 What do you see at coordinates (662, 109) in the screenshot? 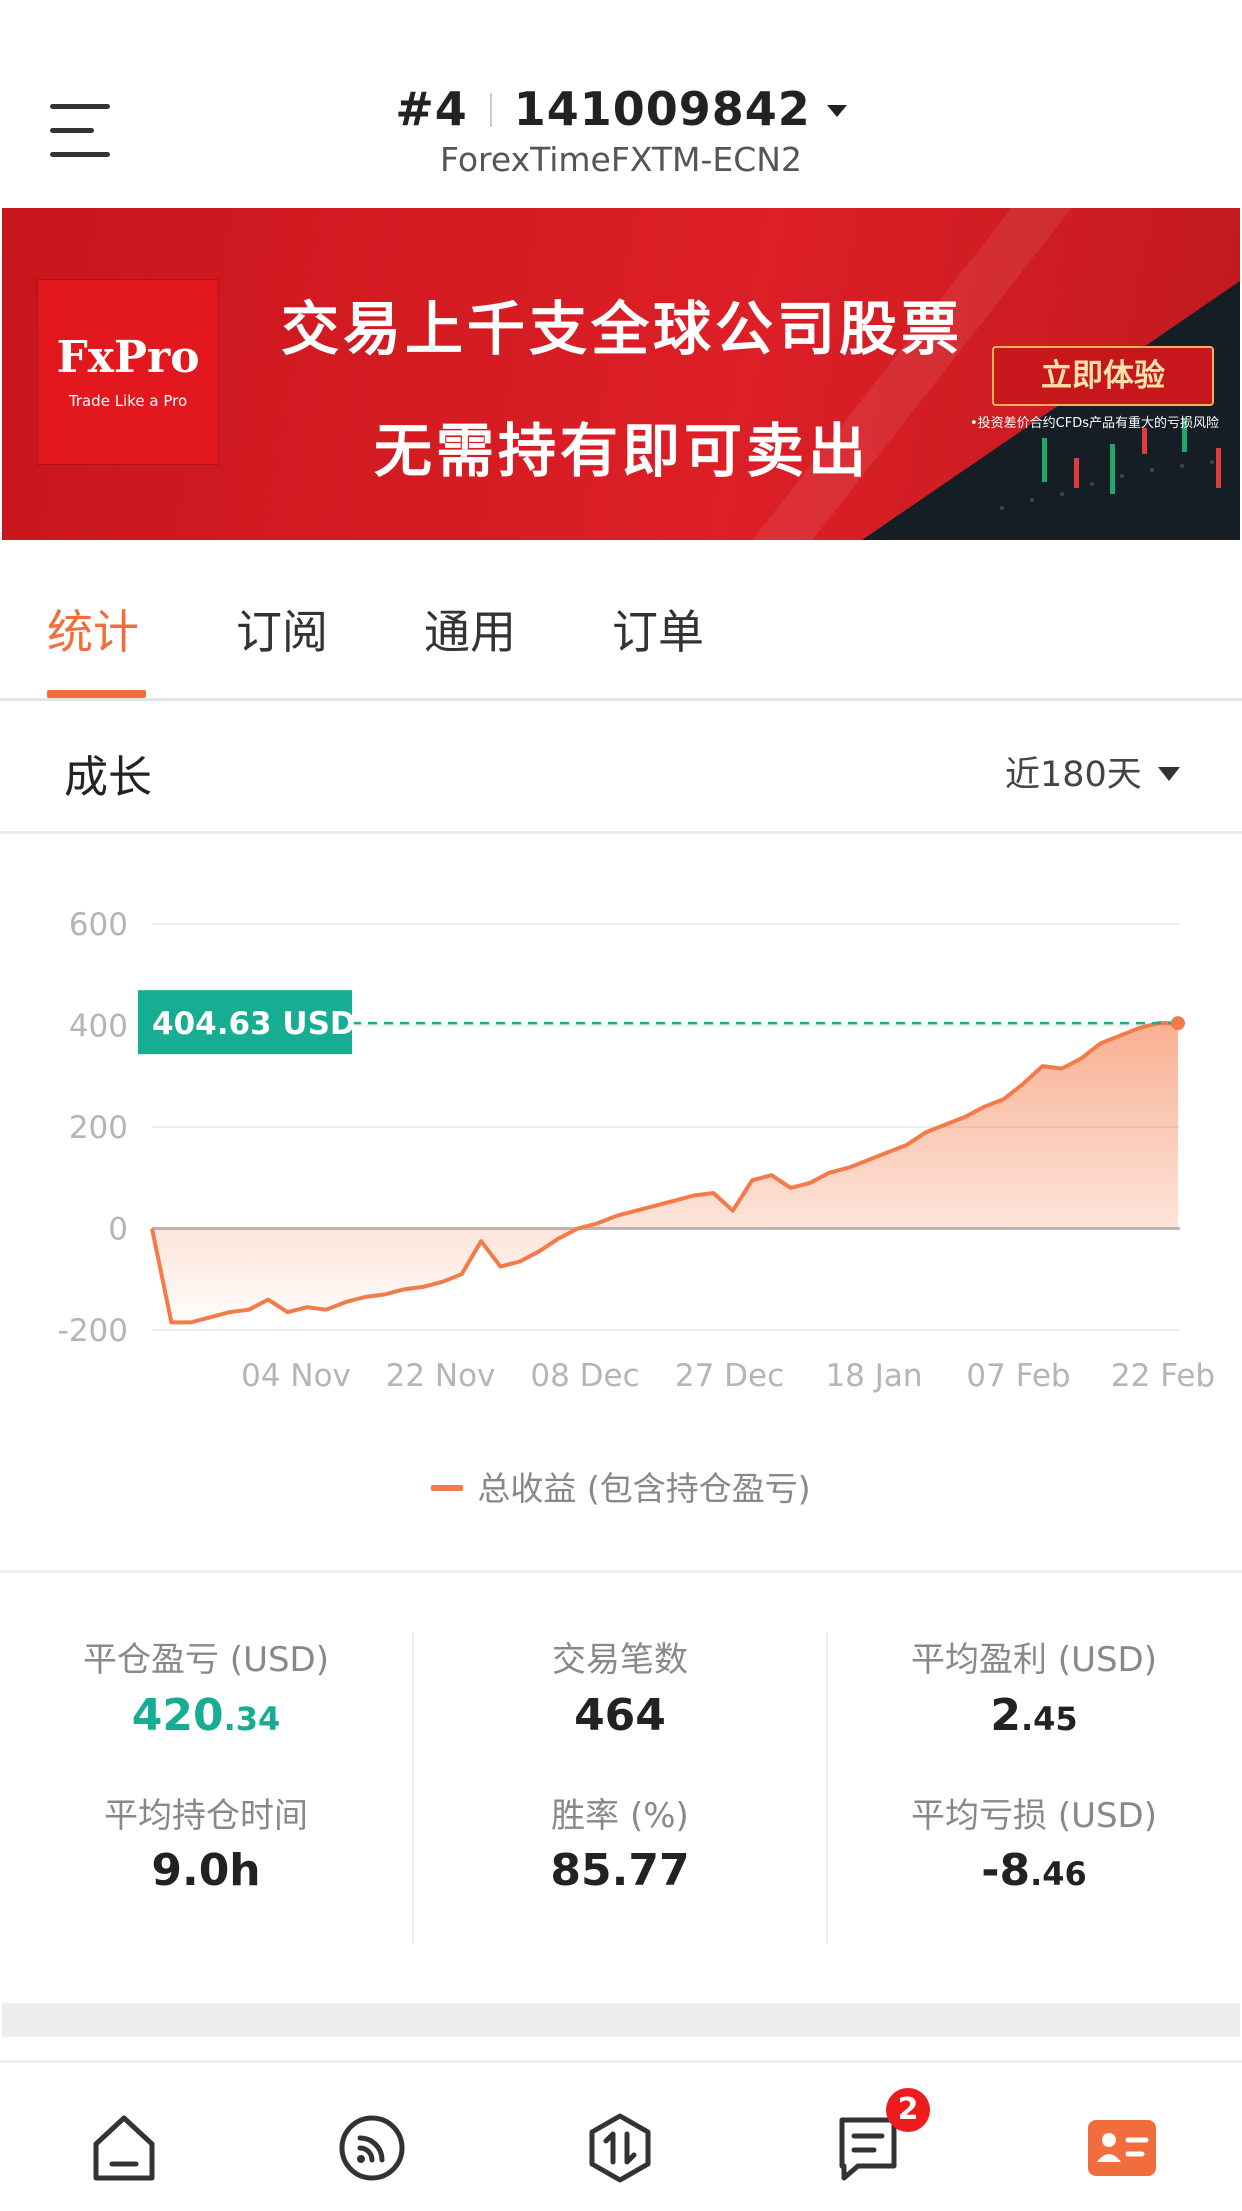
I see `account-number: 141009842` at bounding box center [662, 109].